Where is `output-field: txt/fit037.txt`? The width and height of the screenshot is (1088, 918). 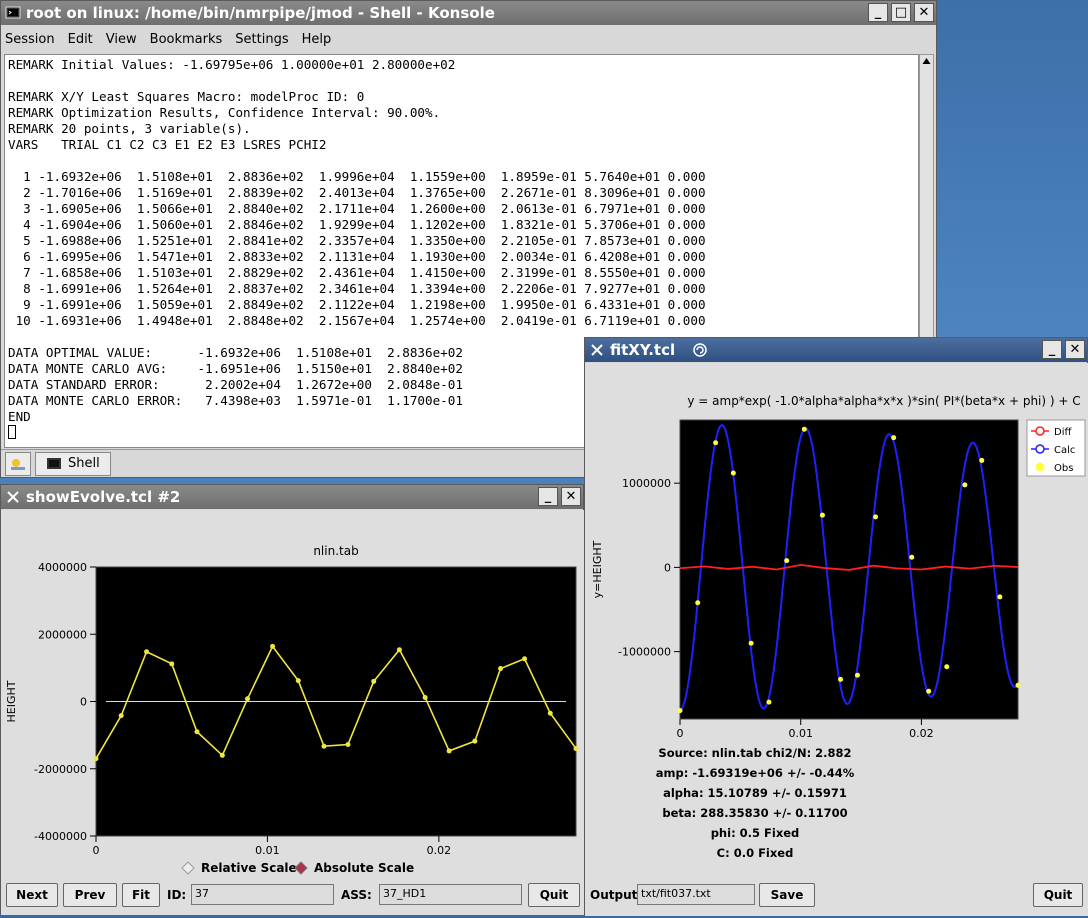
output-field: txt/fit037.txt is located at coordinates (696, 894).